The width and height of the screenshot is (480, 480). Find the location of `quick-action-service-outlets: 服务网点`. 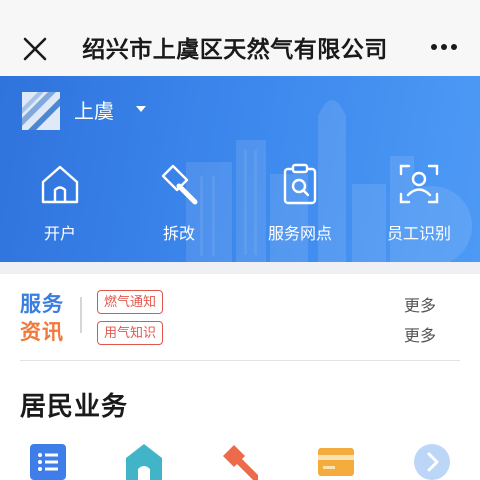

quick-action-service-outlets: 服务网点 is located at coordinates (300, 207).